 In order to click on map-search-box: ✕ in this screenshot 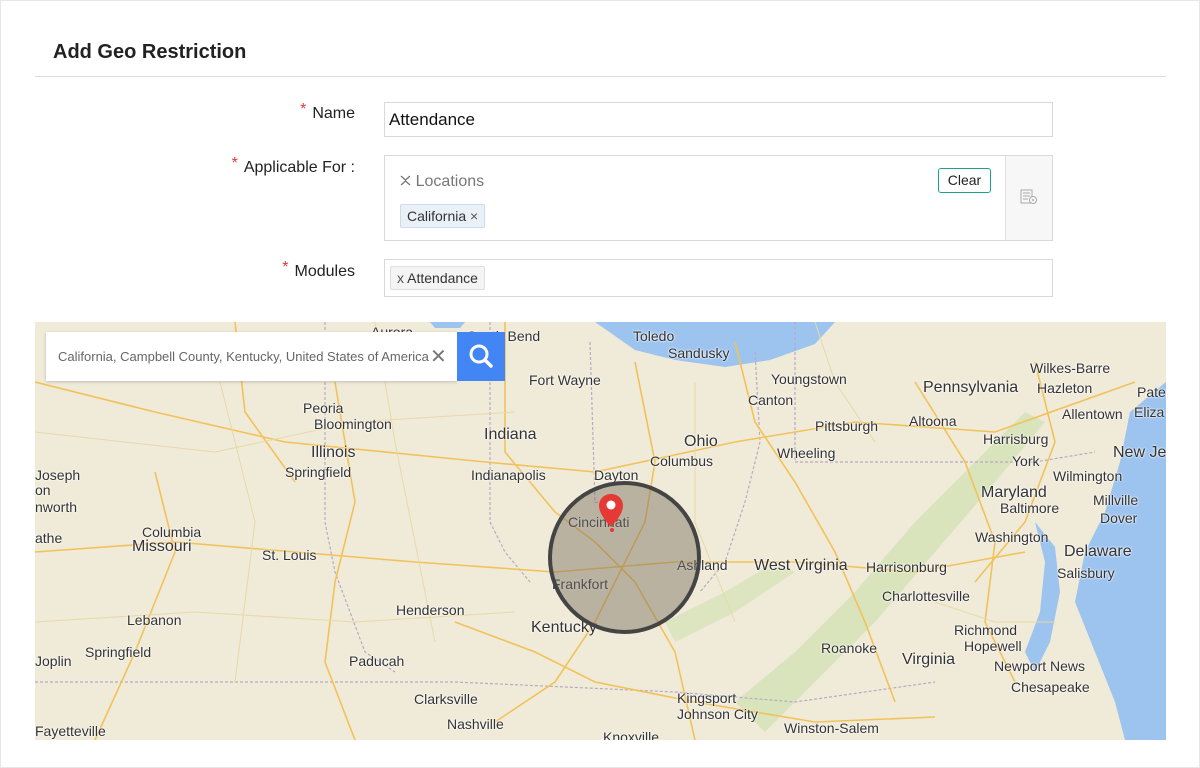, I will do `click(251, 356)`.